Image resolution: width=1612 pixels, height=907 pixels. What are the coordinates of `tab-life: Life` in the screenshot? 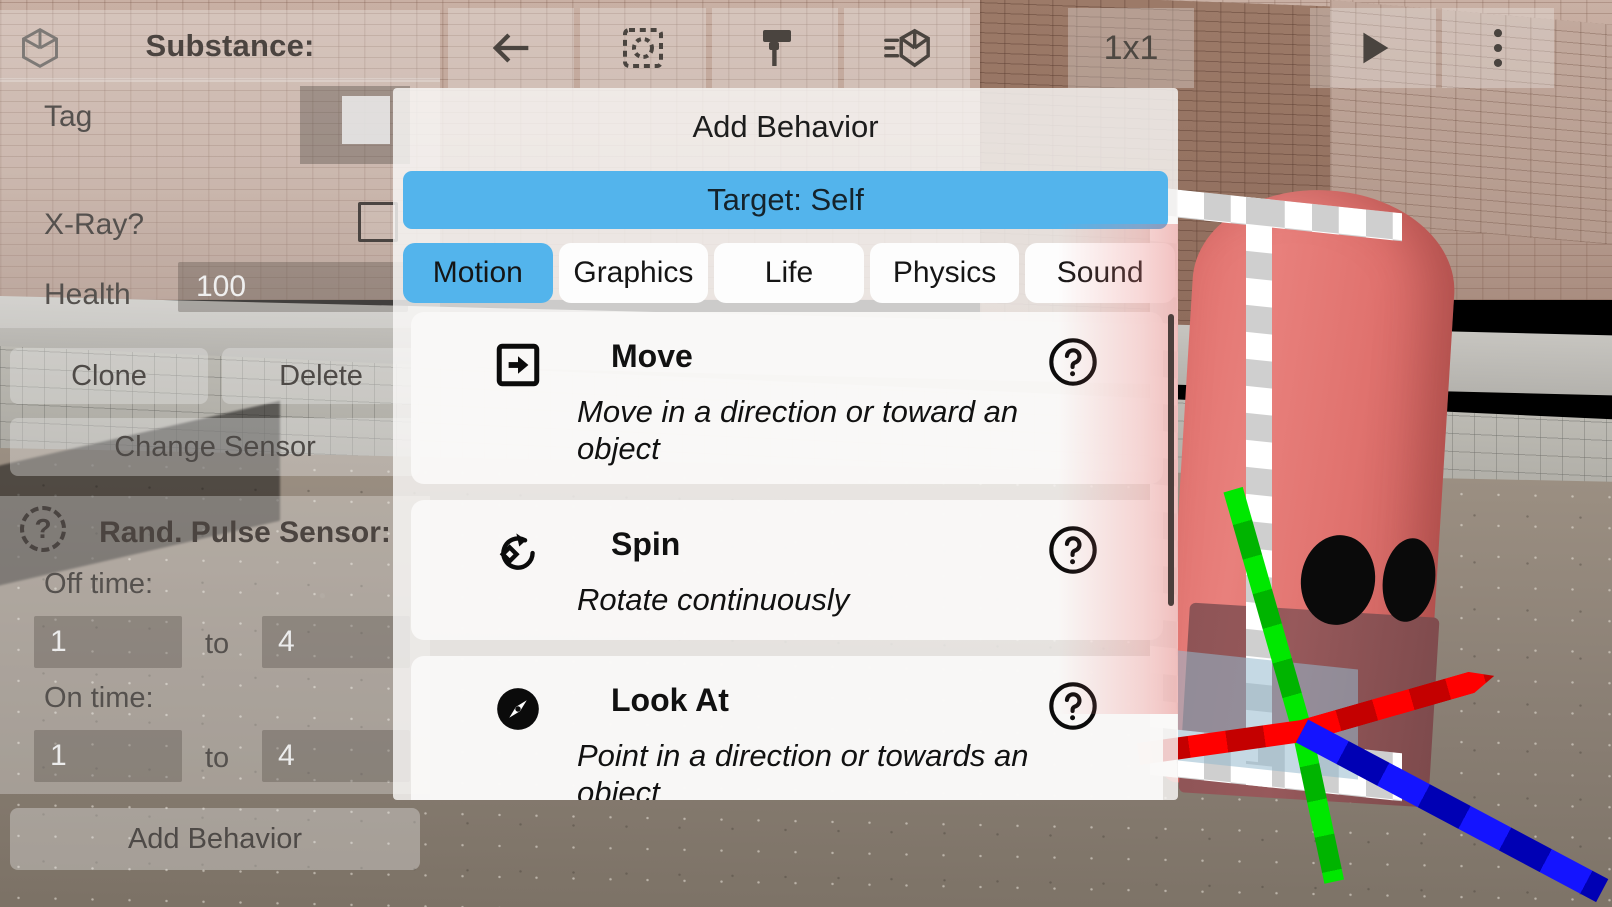 It's located at (789, 273).